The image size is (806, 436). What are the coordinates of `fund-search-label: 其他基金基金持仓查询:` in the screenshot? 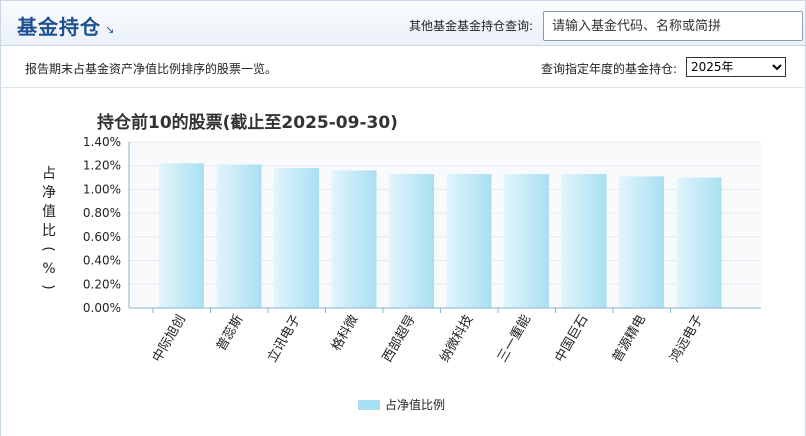 It's located at (471, 26).